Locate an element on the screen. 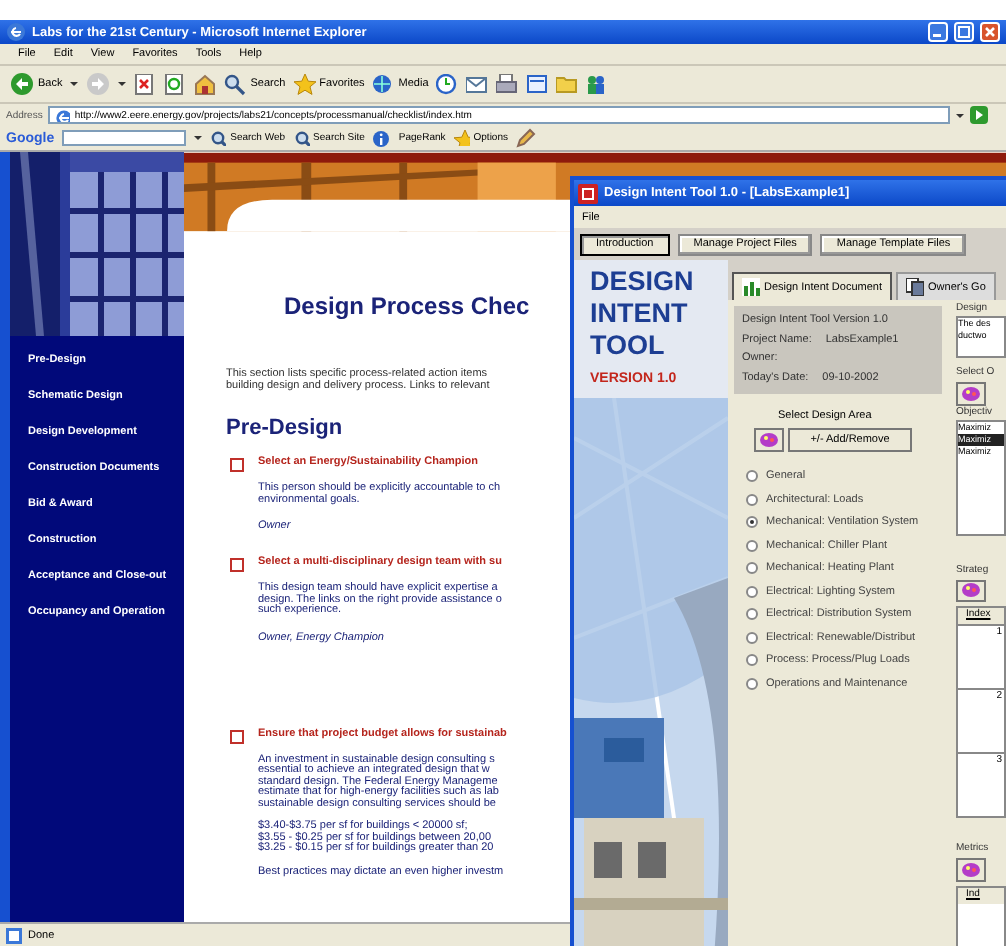 The image size is (1006, 946). minimize-icon is located at coordinates (938, 32).